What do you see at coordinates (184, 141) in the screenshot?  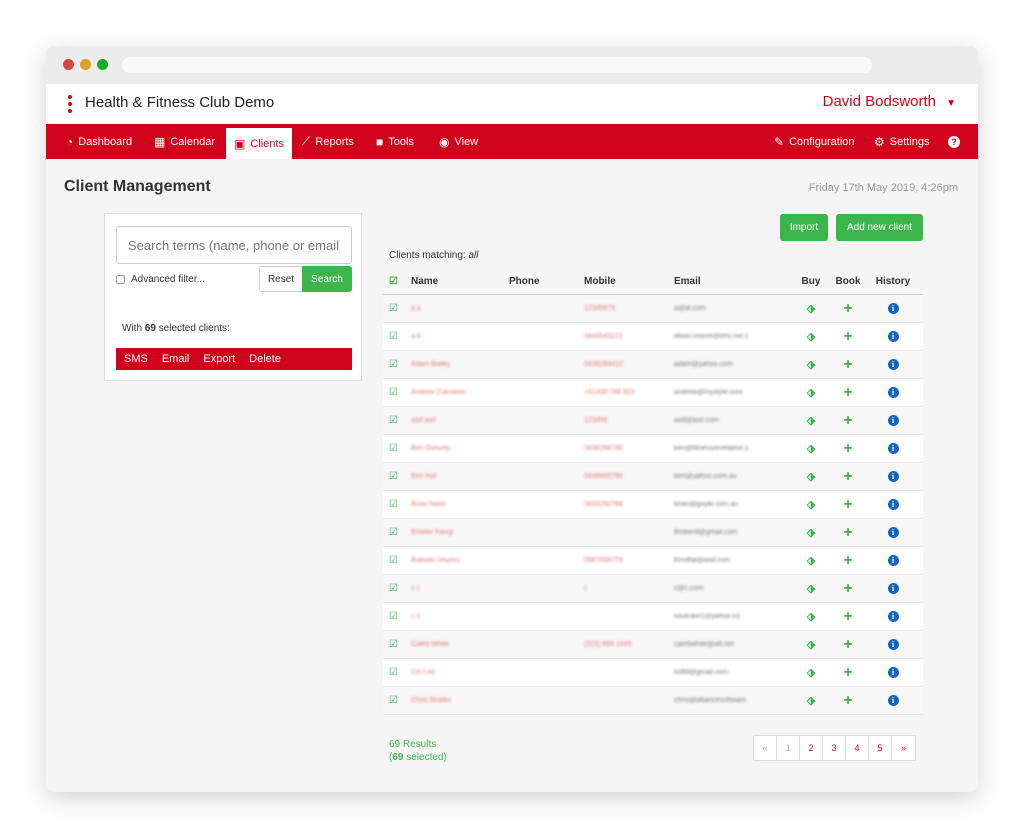 I see `nav-calendar: ▦ Calendar` at bounding box center [184, 141].